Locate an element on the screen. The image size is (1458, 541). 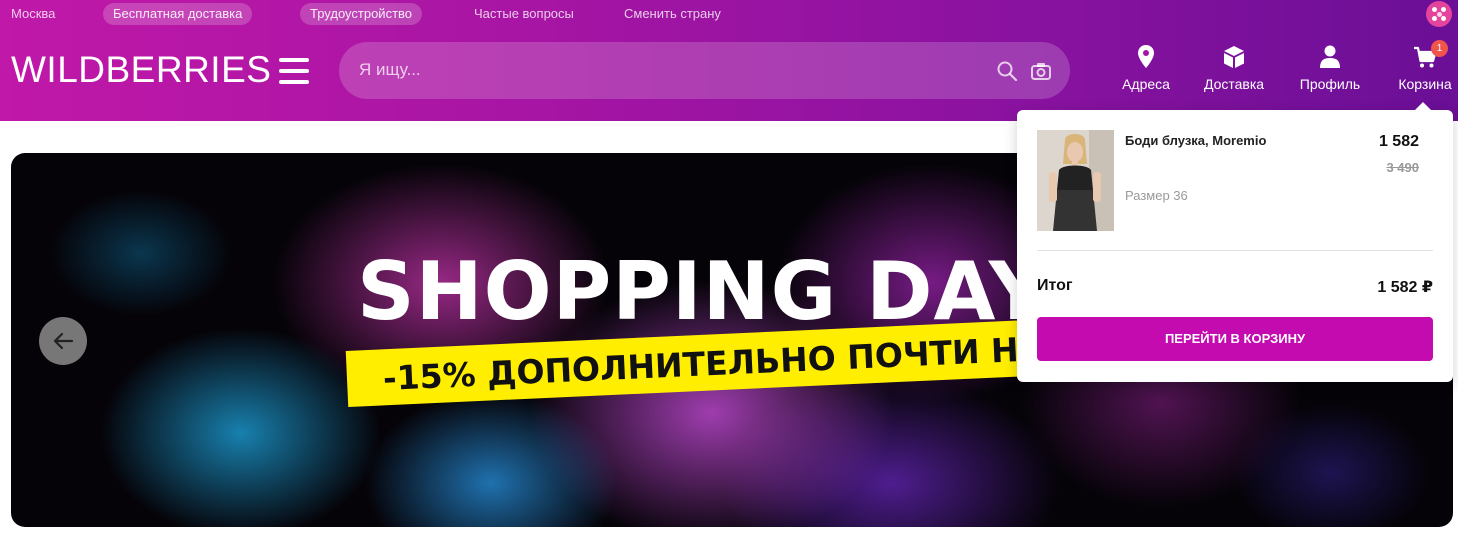
product-size: Размер 36 is located at coordinates (1156, 195).